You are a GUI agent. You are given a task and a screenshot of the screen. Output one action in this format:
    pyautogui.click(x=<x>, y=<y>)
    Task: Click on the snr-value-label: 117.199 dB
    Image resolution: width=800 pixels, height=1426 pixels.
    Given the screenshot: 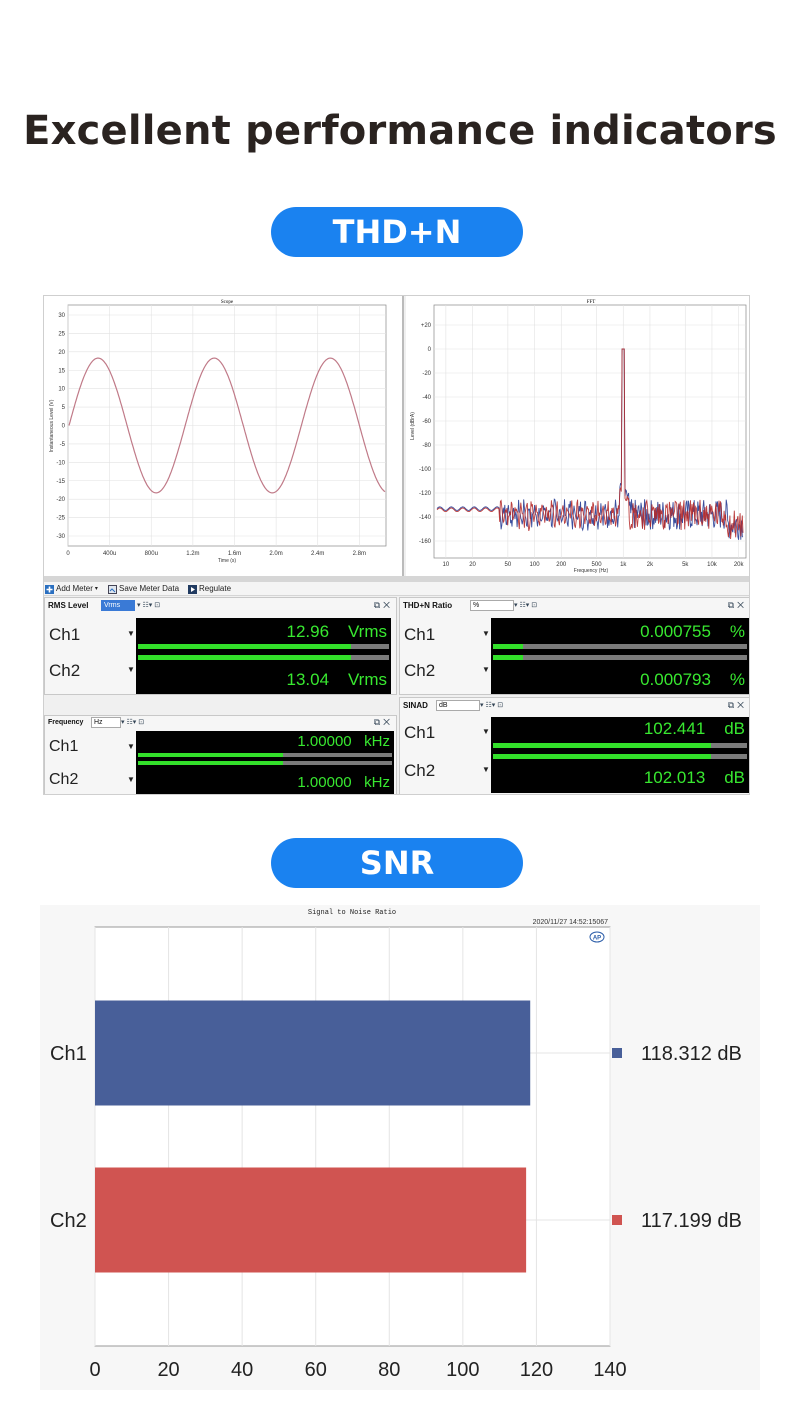 What is the action you would take?
    pyautogui.click(x=691, y=1221)
    